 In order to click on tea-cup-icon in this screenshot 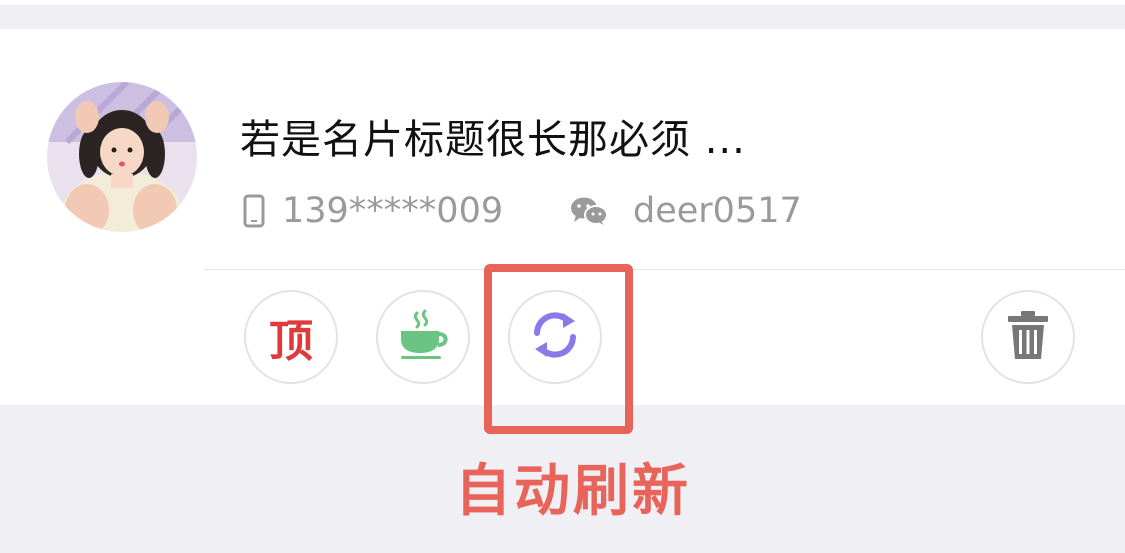, I will do `click(423, 337)`.